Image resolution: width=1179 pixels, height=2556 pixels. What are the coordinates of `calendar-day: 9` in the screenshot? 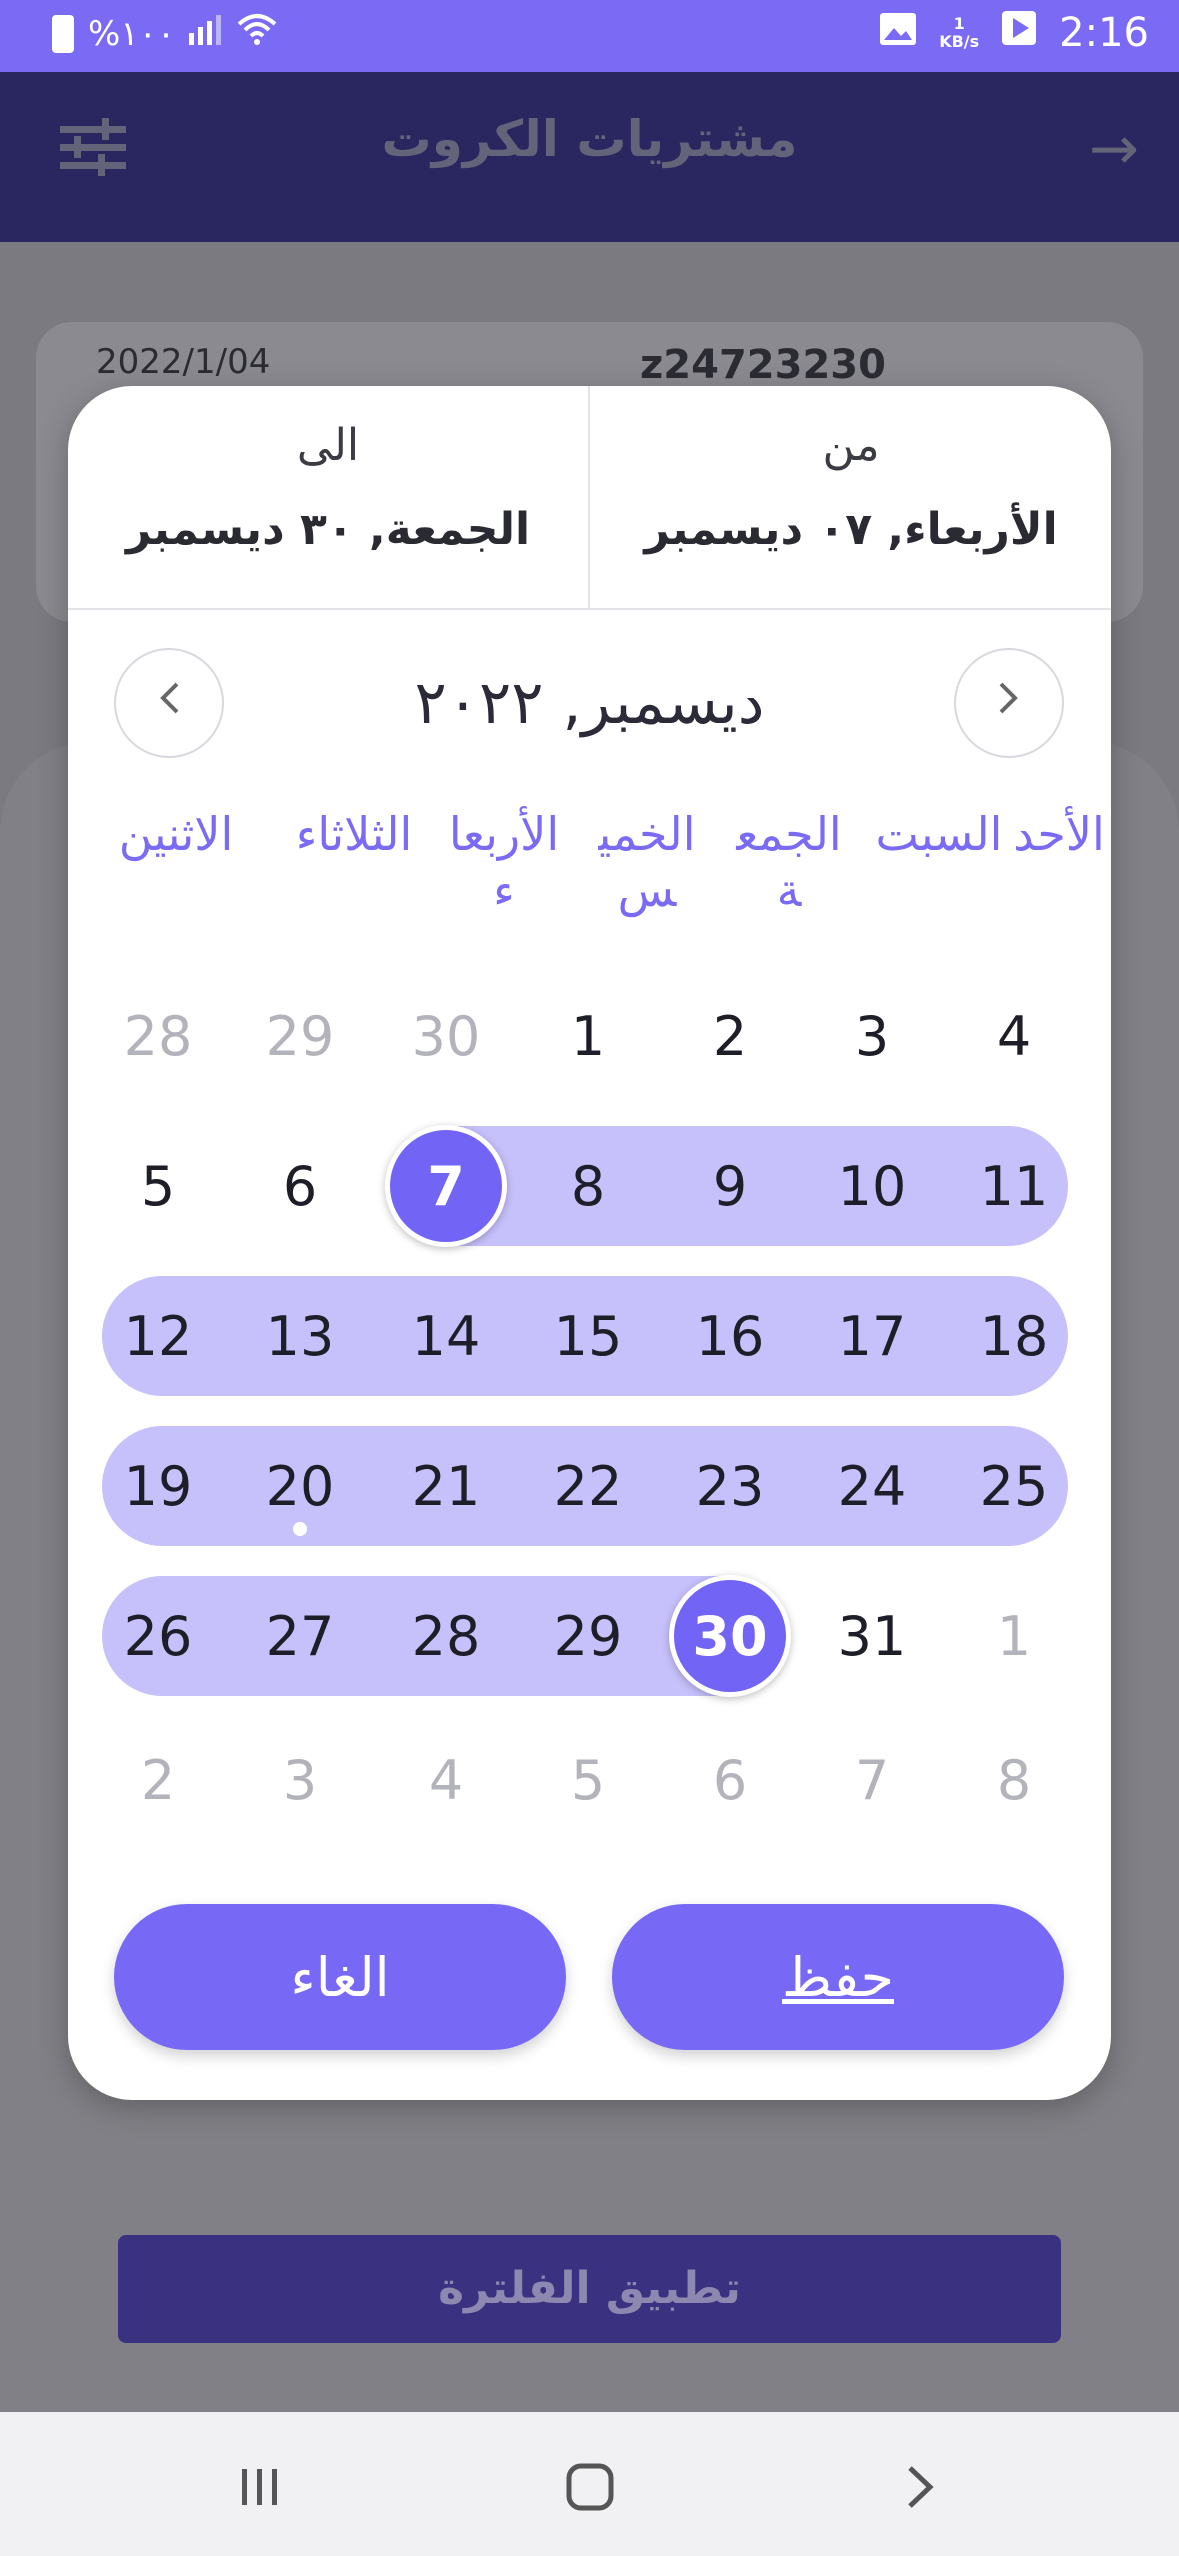 It's located at (730, 1186).